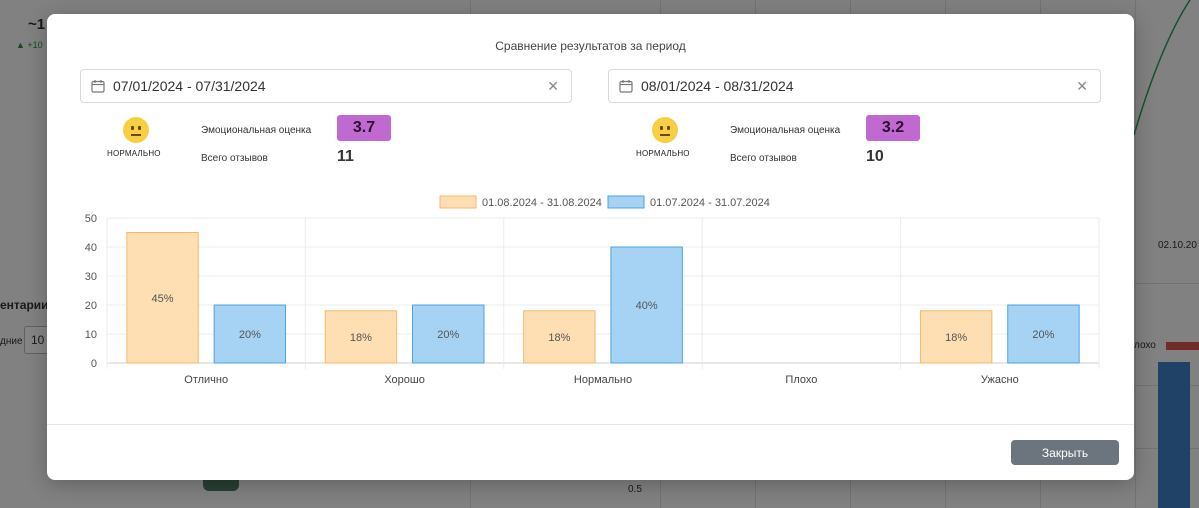  I want to click on right-mood-label: НОРМАЛЬНО, so click(663, 153).